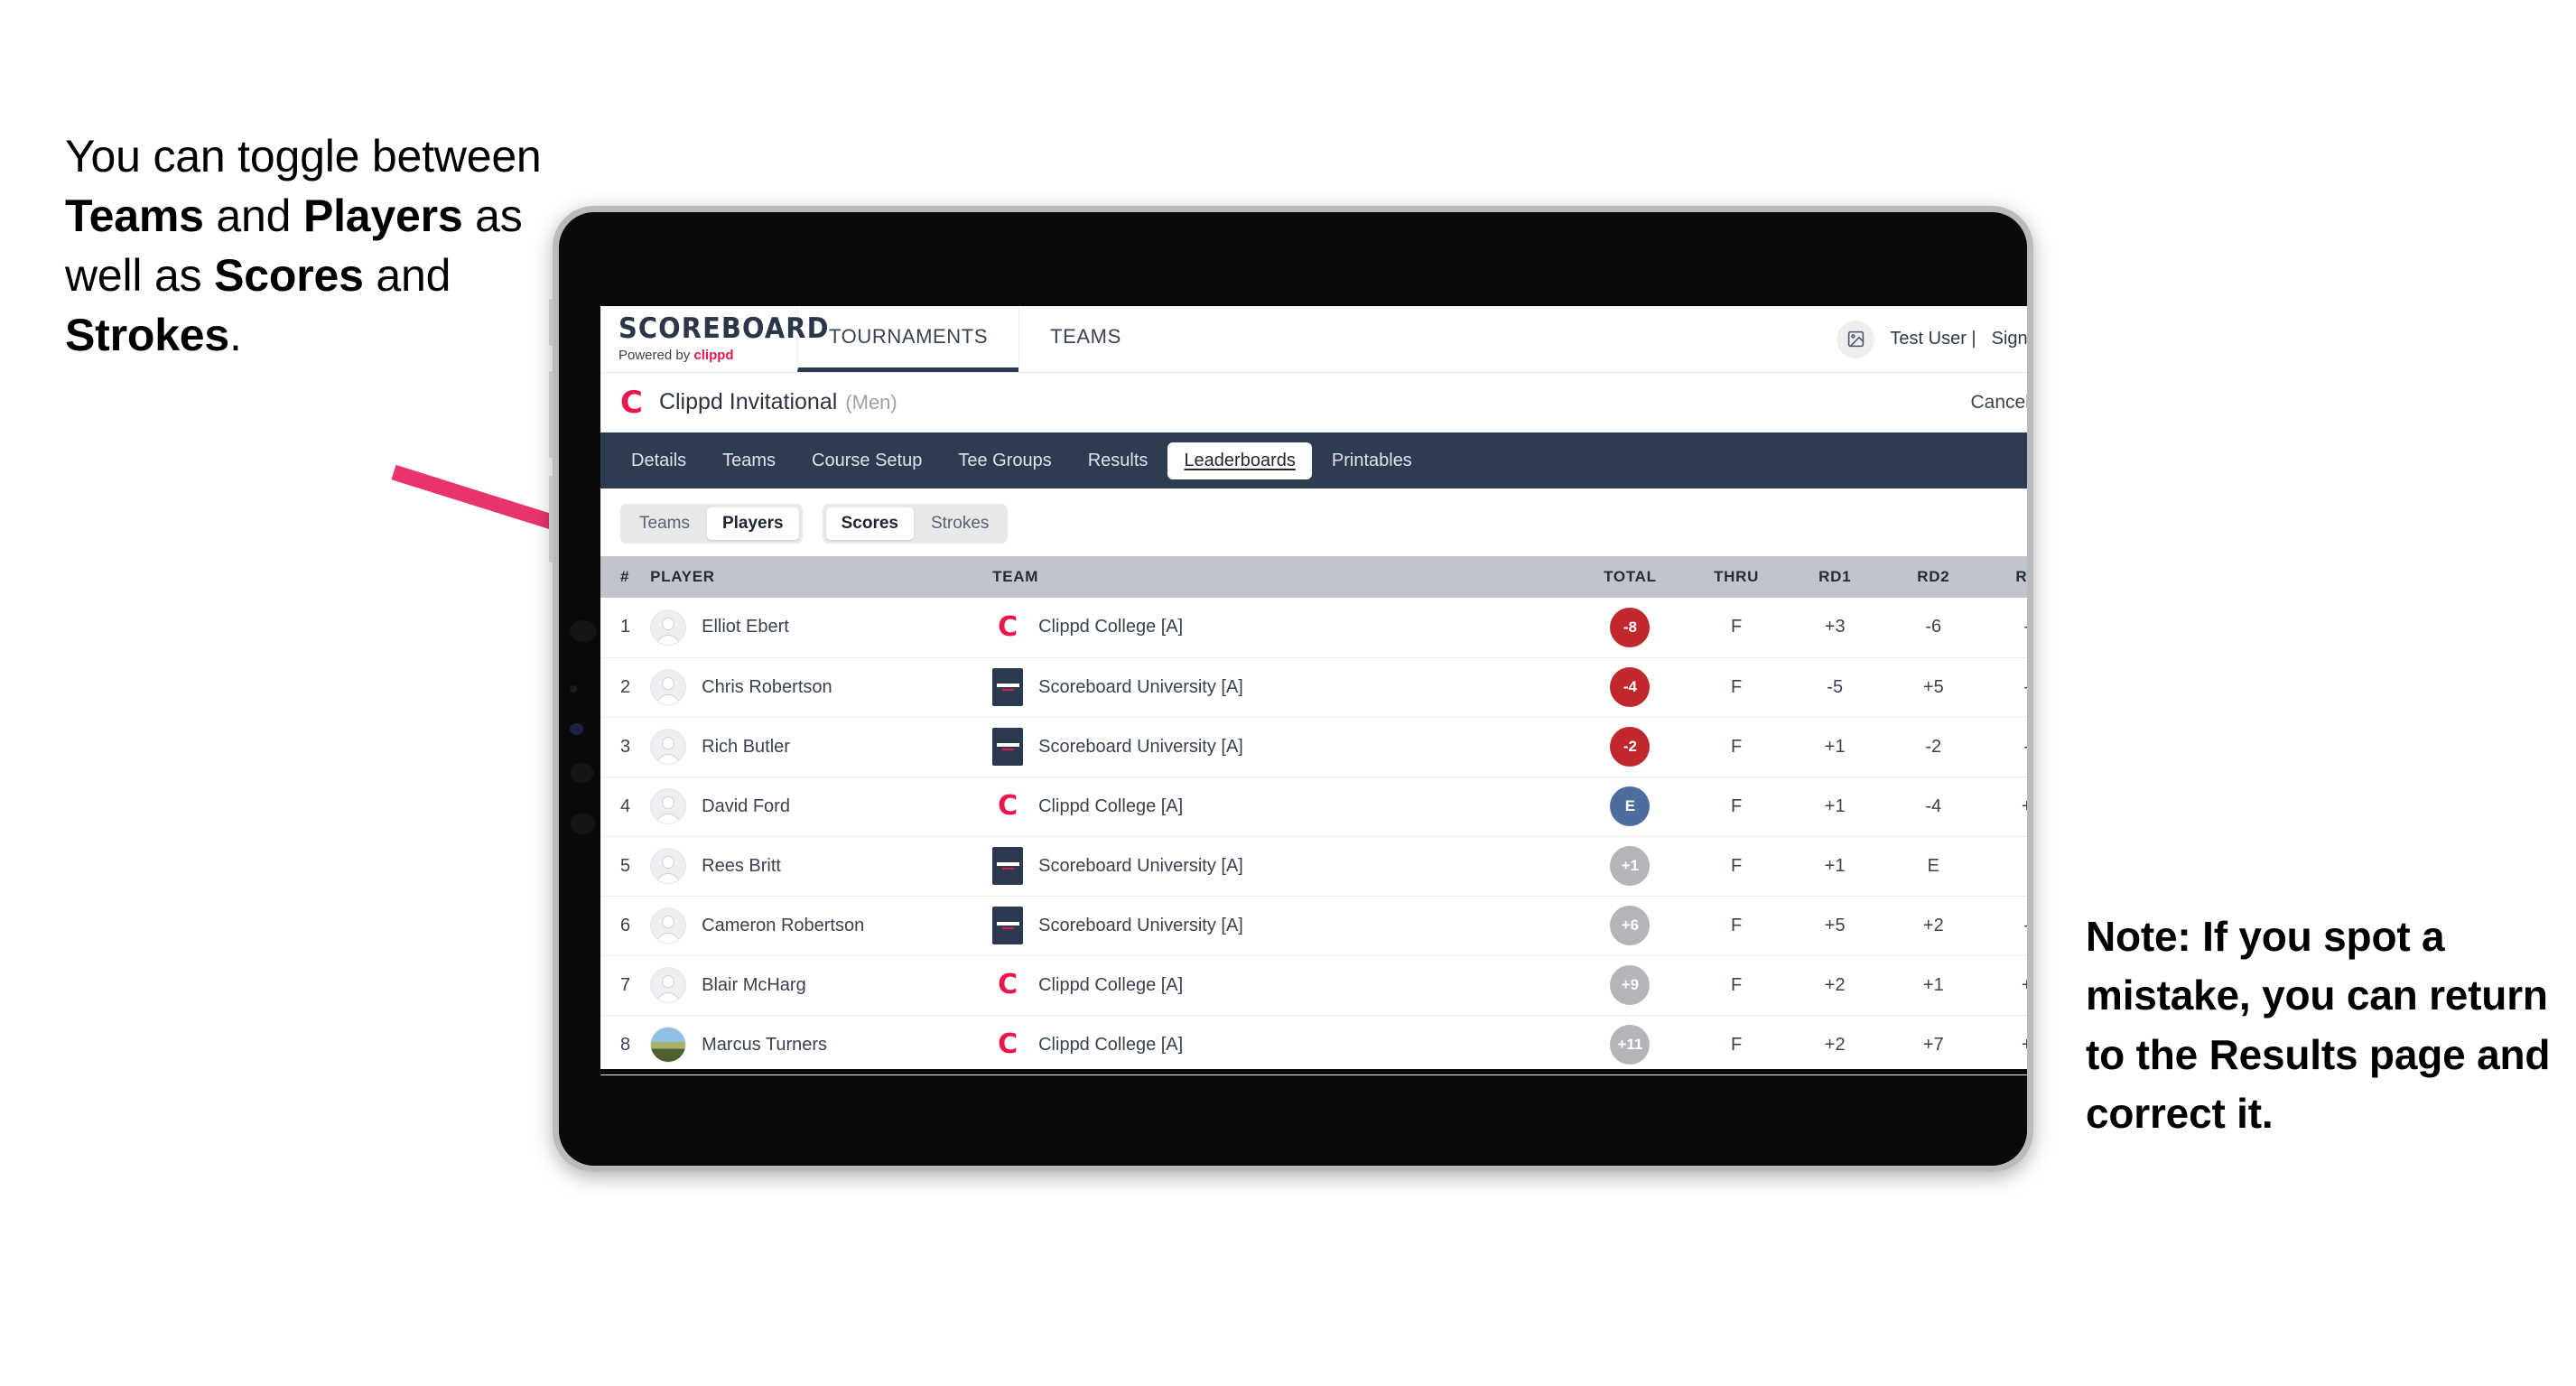 This screenshot has height=1386, width=2576. Describe the element at coordinates (625, 985) in the screenshot. I see `row-rank: 7` at that location.